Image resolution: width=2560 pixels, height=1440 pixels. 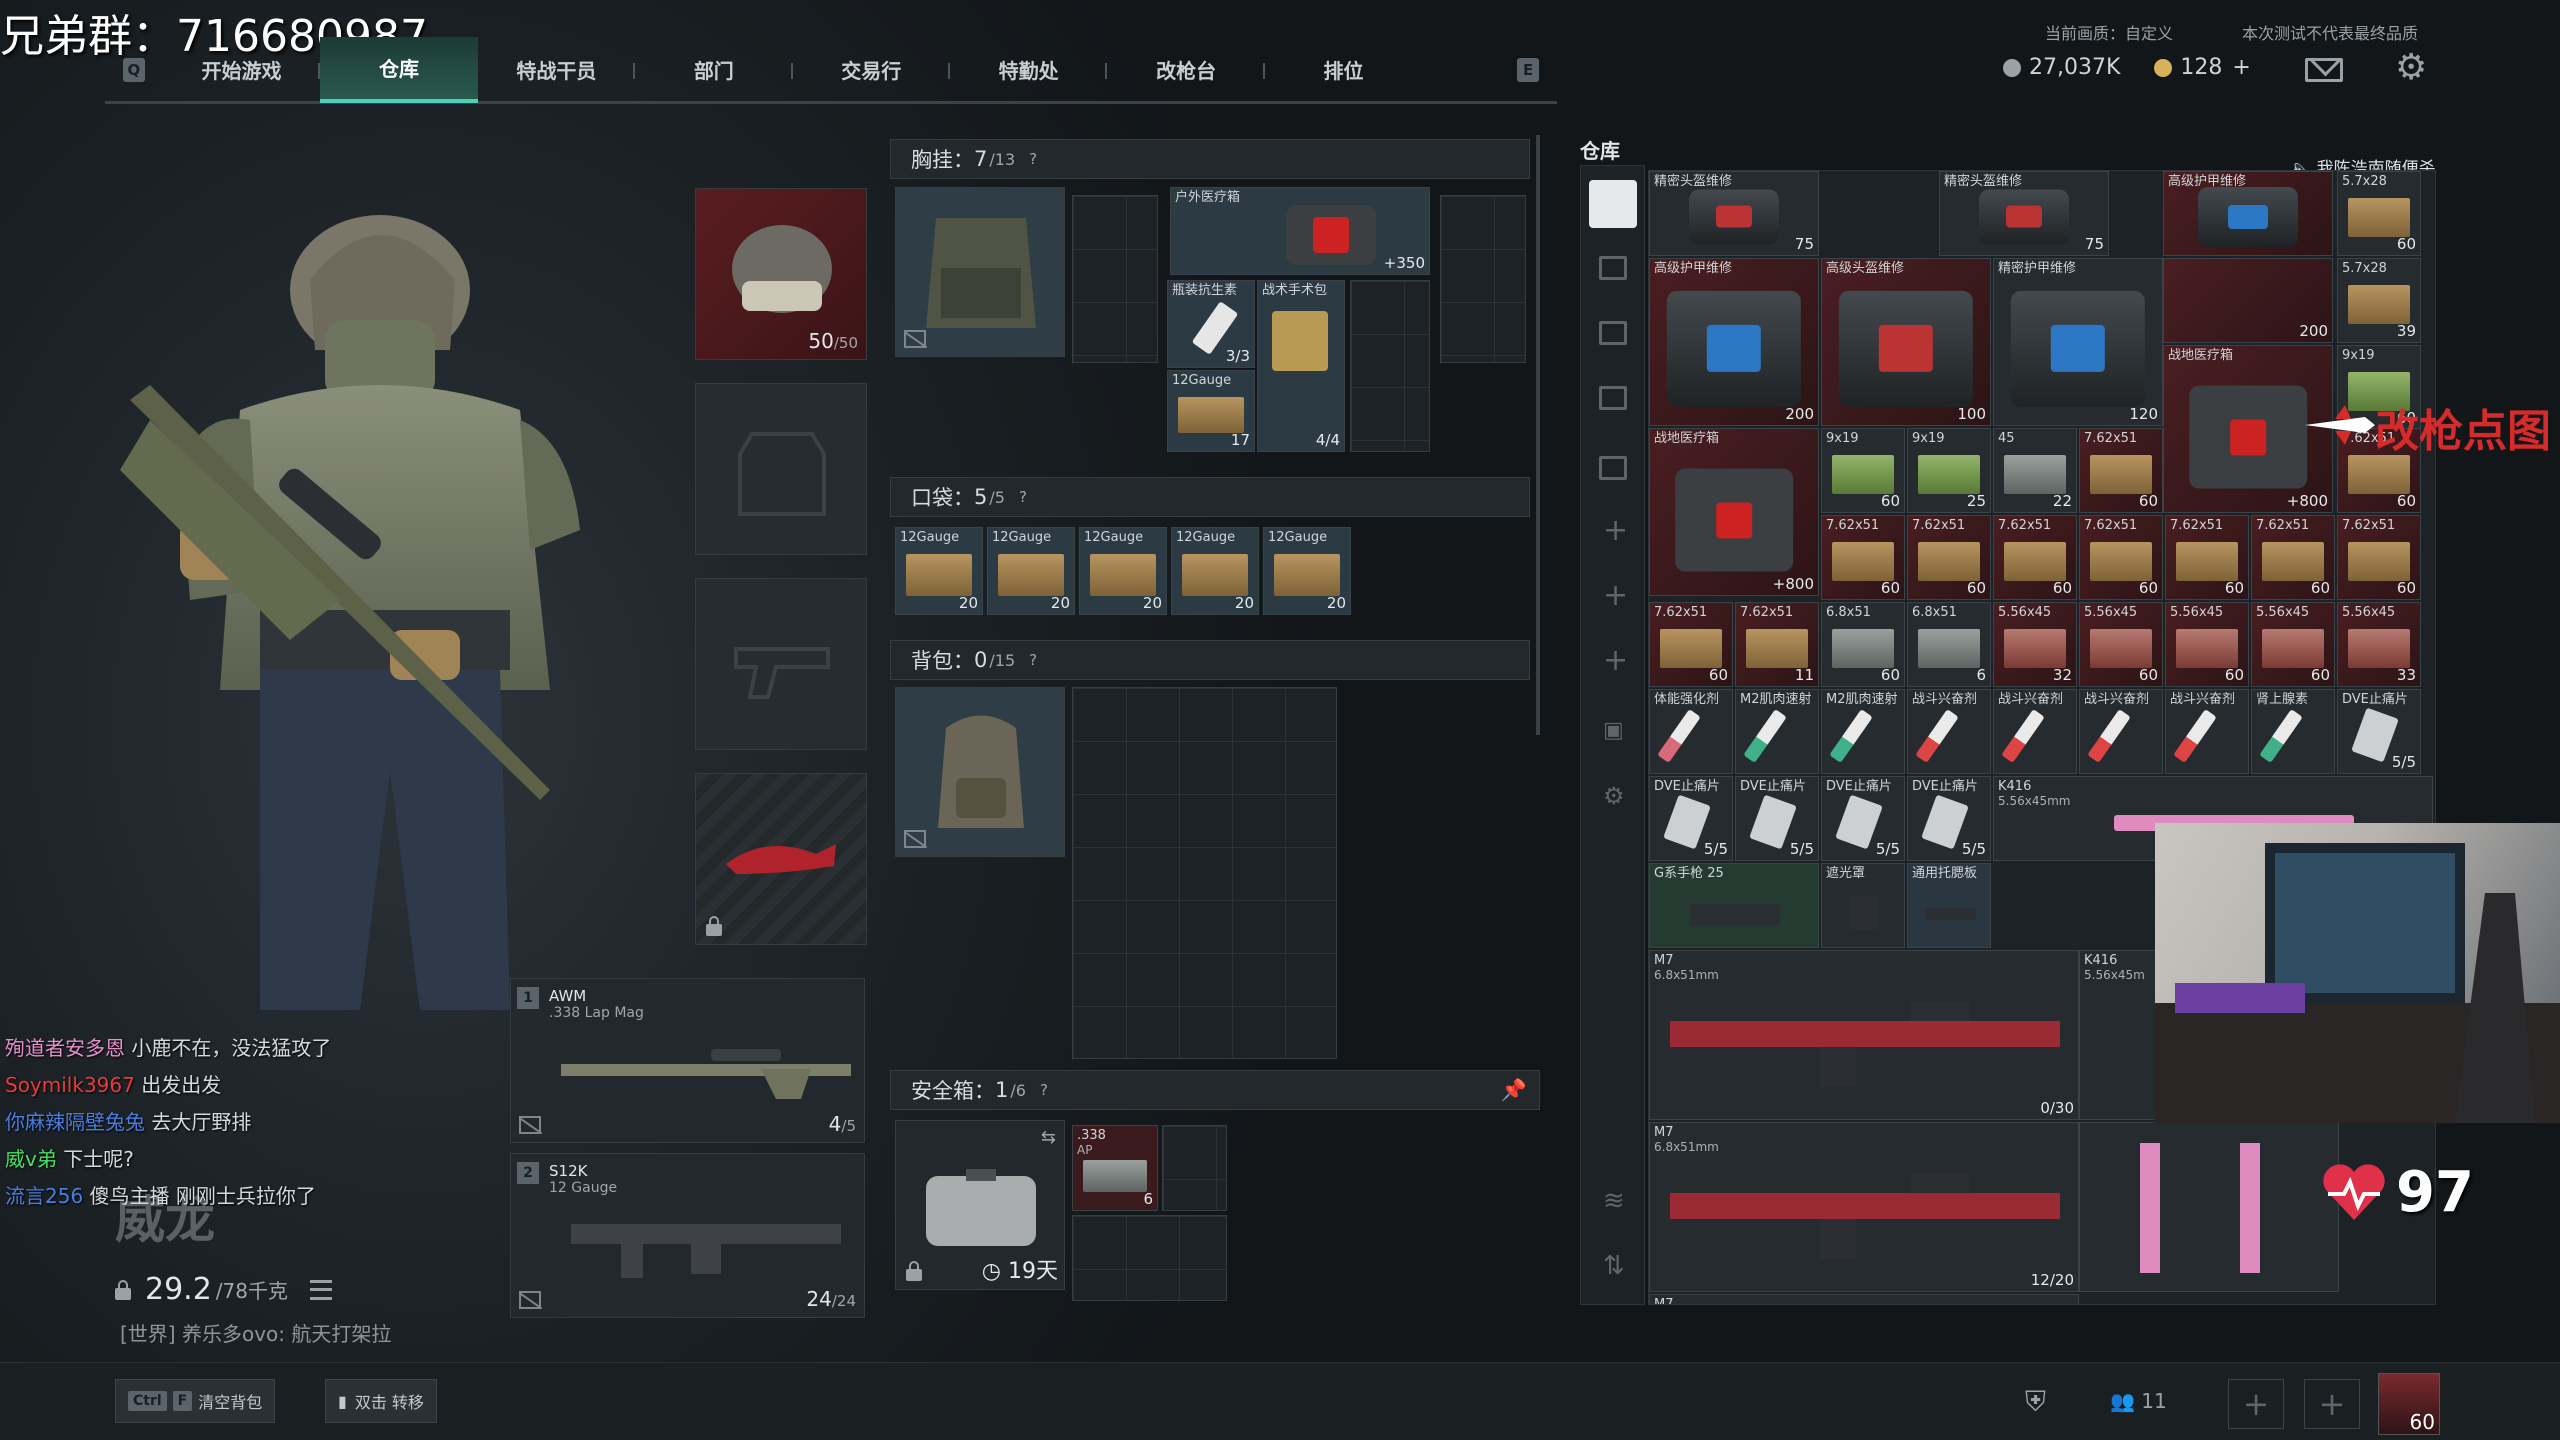 I want to click on stash-item: 9x19 25, so click(x=1949, y=470).